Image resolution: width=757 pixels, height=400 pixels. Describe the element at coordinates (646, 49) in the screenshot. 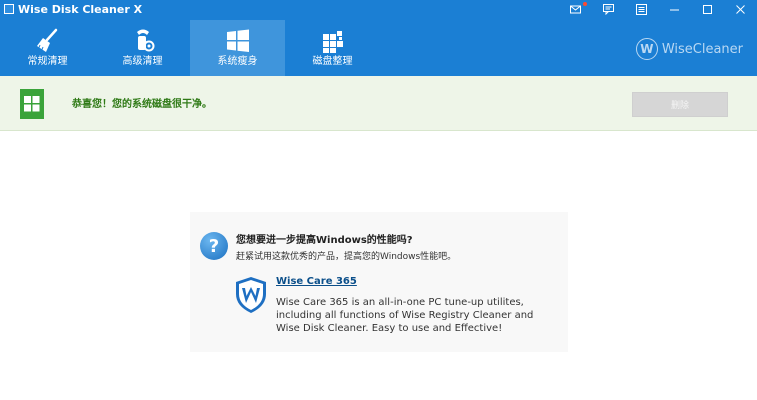

I see `wisecleaner-logo-icon: W` at that location.